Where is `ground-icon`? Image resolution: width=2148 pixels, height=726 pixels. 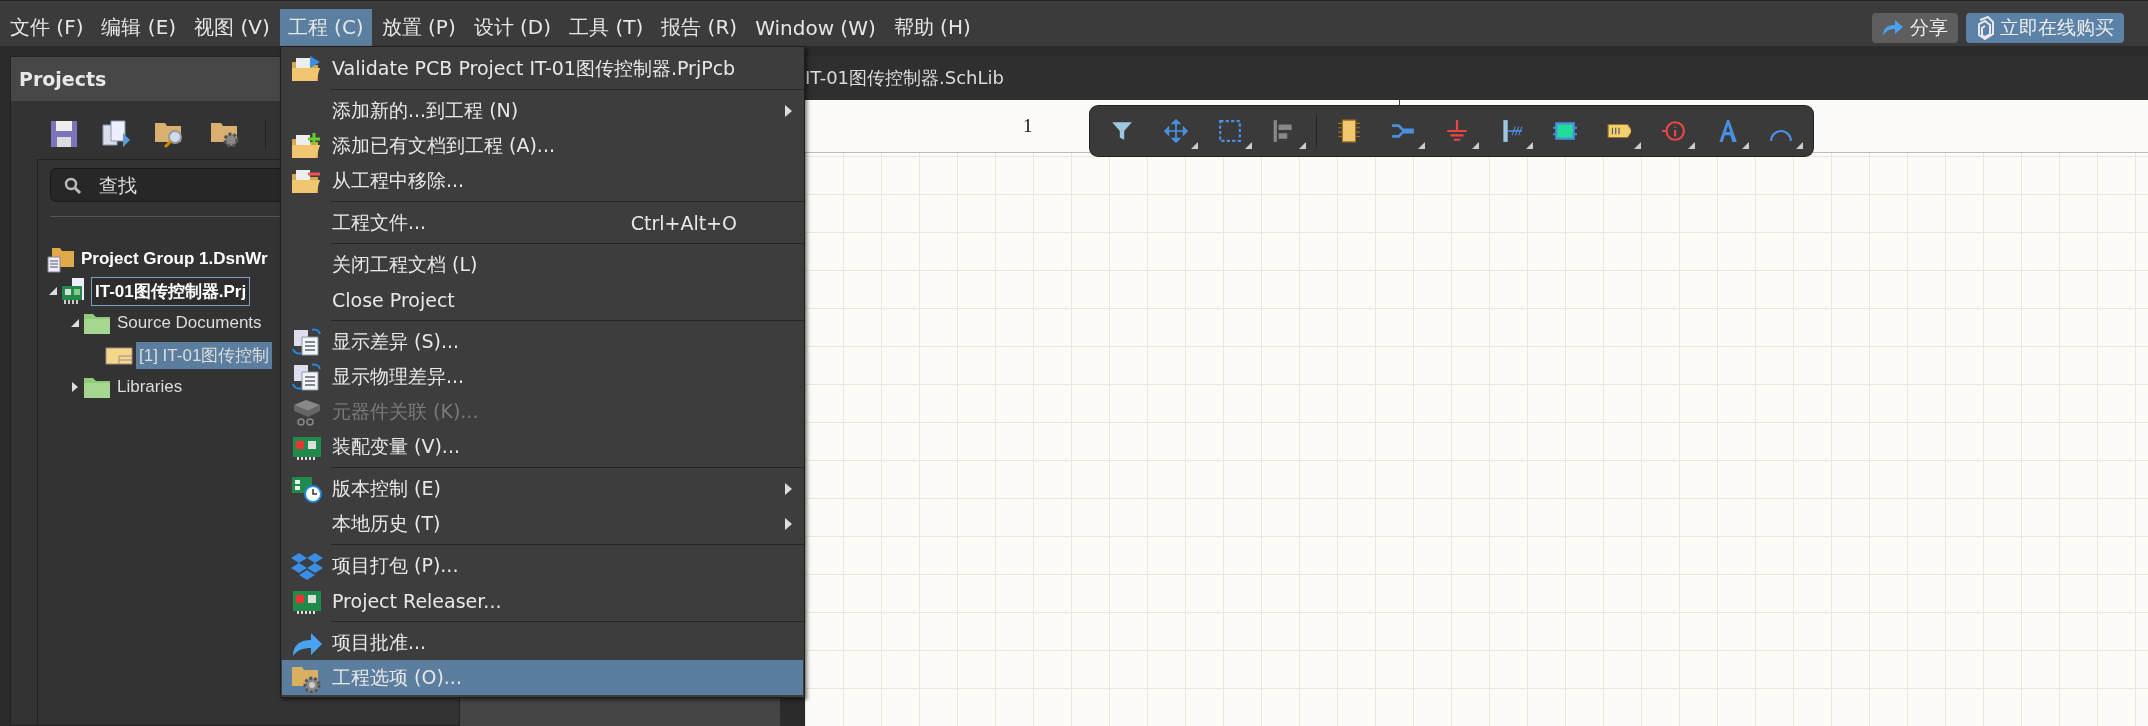 ground-icon is located at coordinates (1457, 131).